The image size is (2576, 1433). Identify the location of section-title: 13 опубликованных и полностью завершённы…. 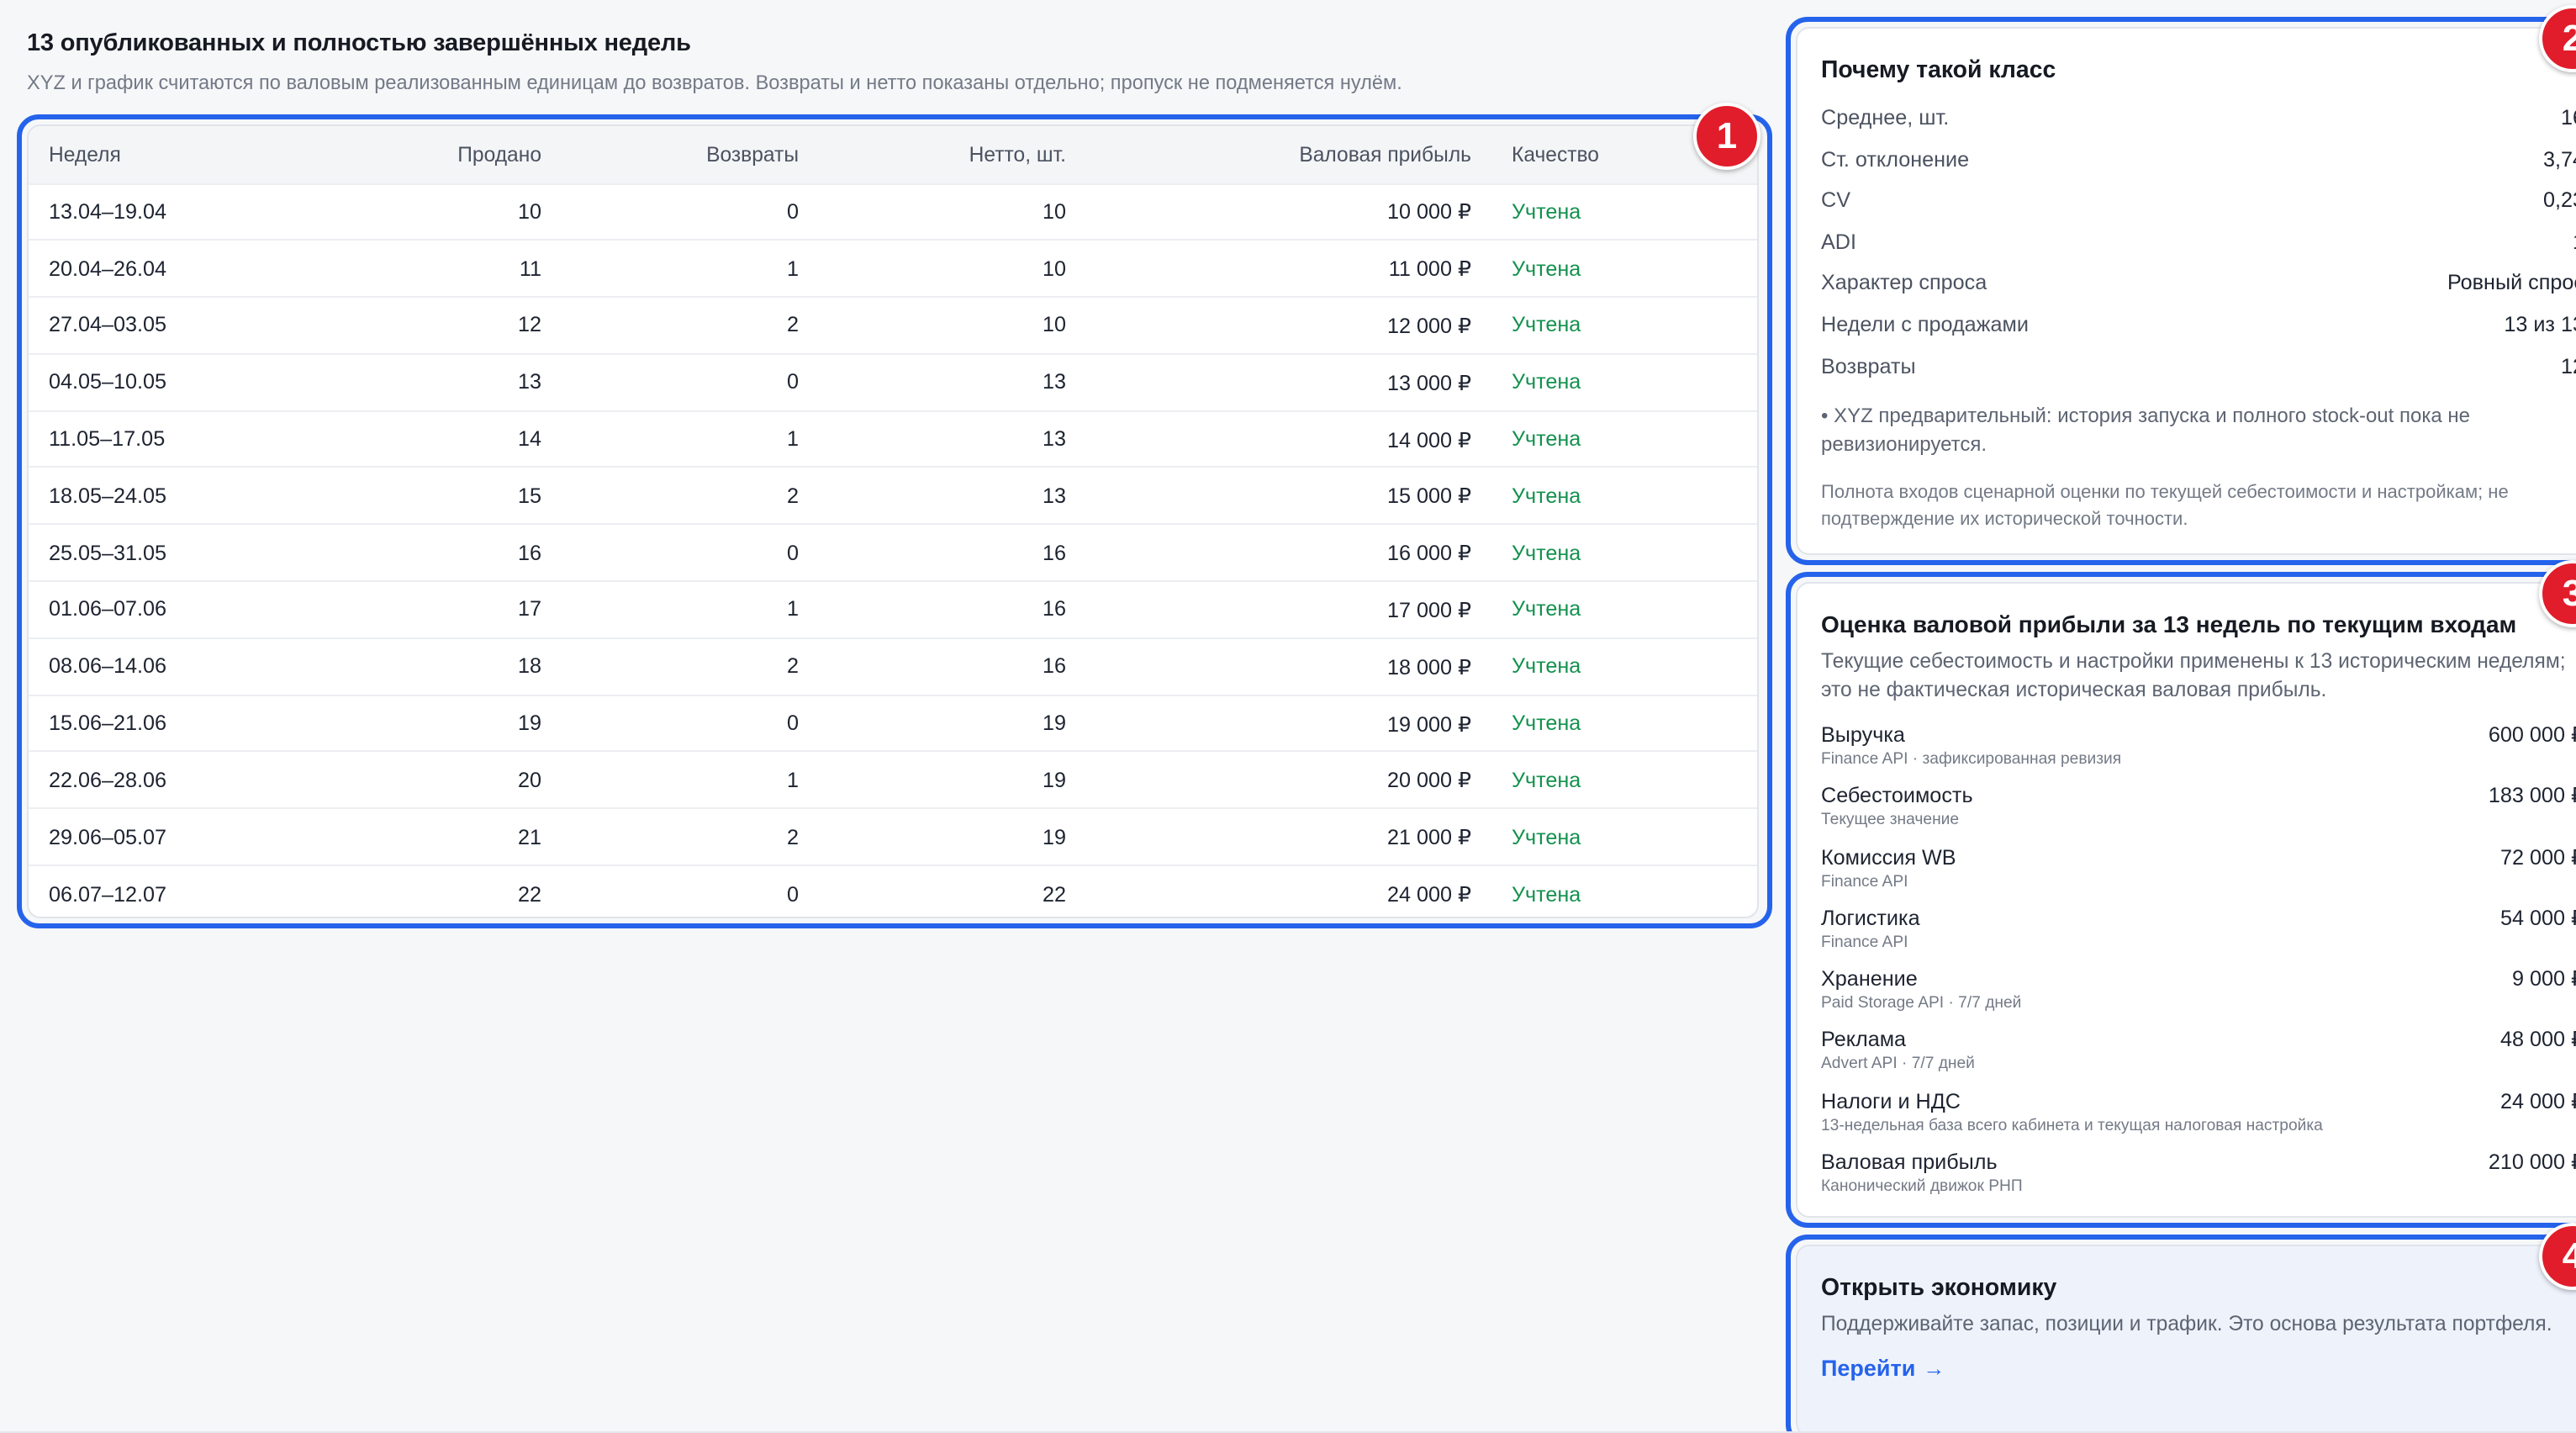
(359, 43).